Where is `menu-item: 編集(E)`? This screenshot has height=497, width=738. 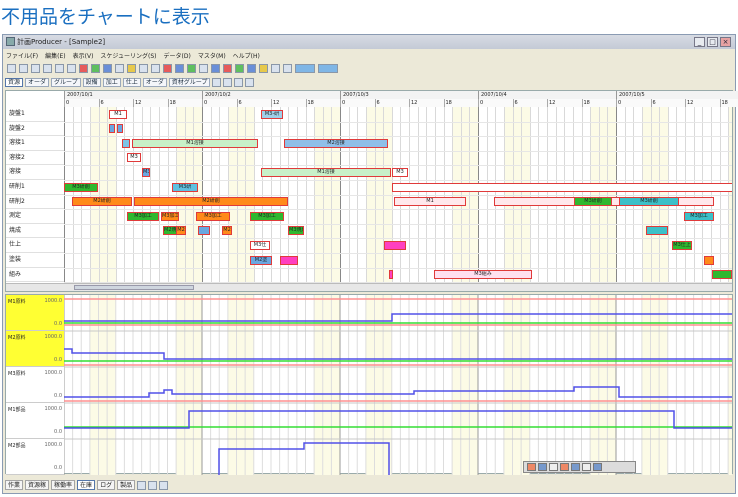
menu-item: 編集(E) is located at coordinates (55, 55).